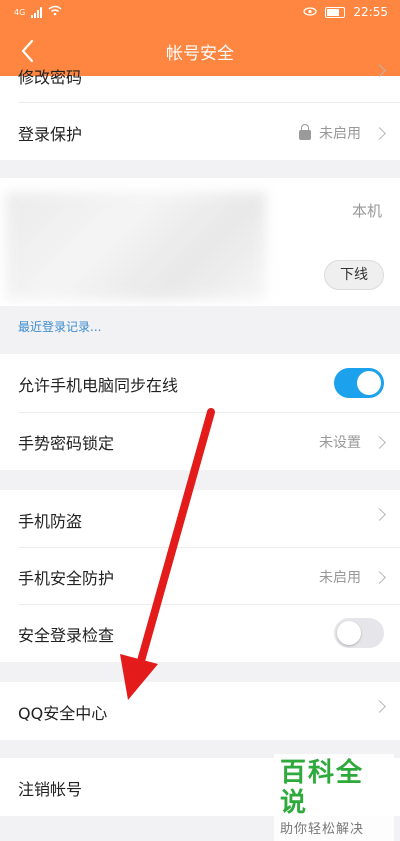  I want to click on watermark-title: 百科全说, so click(322, 788).